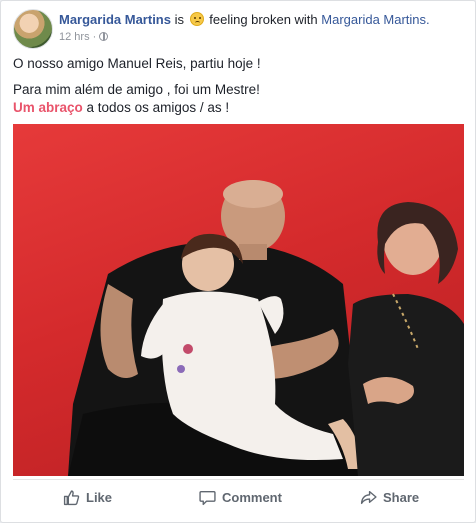 The height and width of the screenshot is (523, 476). What do you see at coordinates (115, 19) in the screenshot?
I see `author-name-link: Margarida Martins` at bounding box center [115, 19].